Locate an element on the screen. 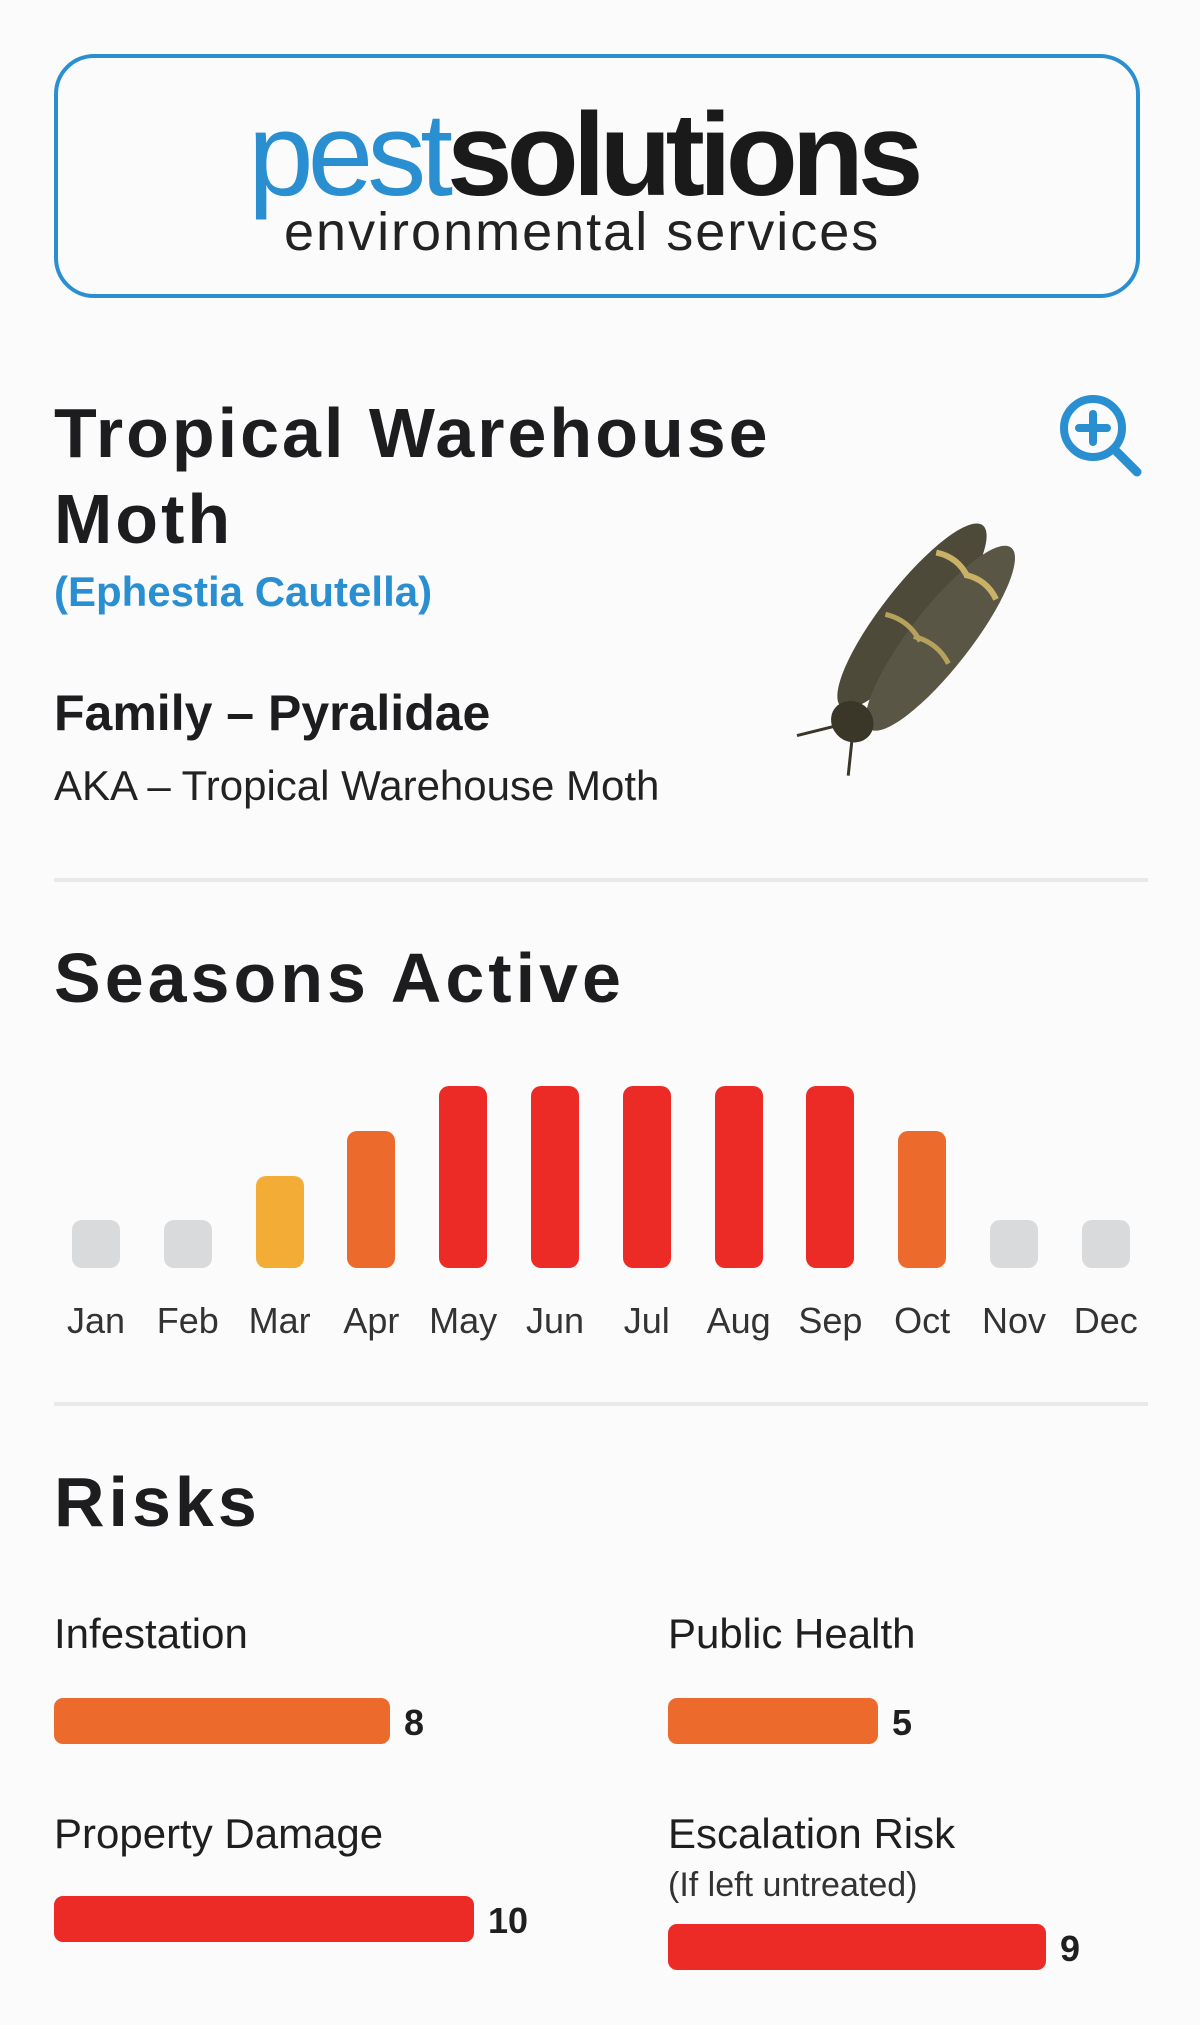  risk-value-public-health: 5 is located at coordinates (902, 1722).